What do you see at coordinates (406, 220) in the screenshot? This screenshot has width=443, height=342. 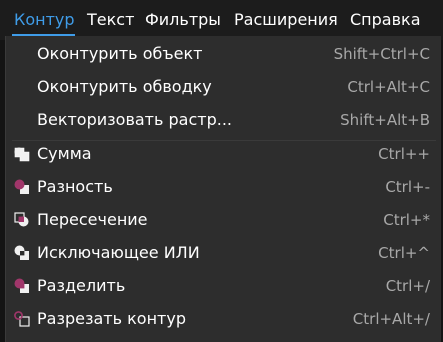 I see `menu-item-shortcut: Ctrl+*` at bounding box center [406, 220].